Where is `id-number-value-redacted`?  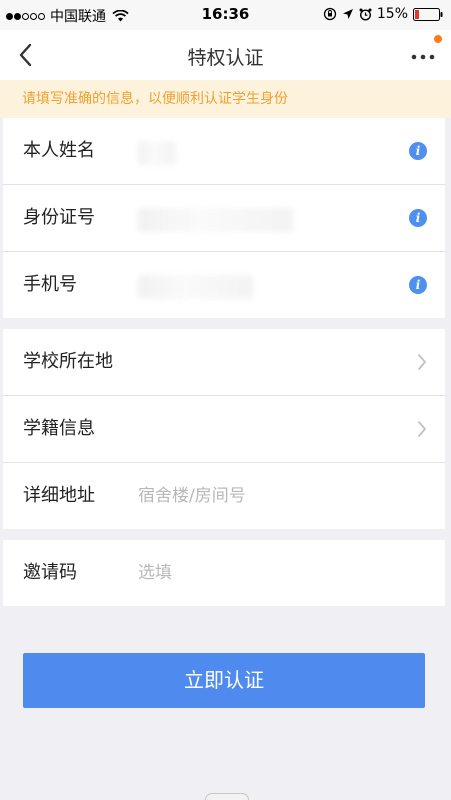
id-number-value-redacted is located at coordinates (215, 220).